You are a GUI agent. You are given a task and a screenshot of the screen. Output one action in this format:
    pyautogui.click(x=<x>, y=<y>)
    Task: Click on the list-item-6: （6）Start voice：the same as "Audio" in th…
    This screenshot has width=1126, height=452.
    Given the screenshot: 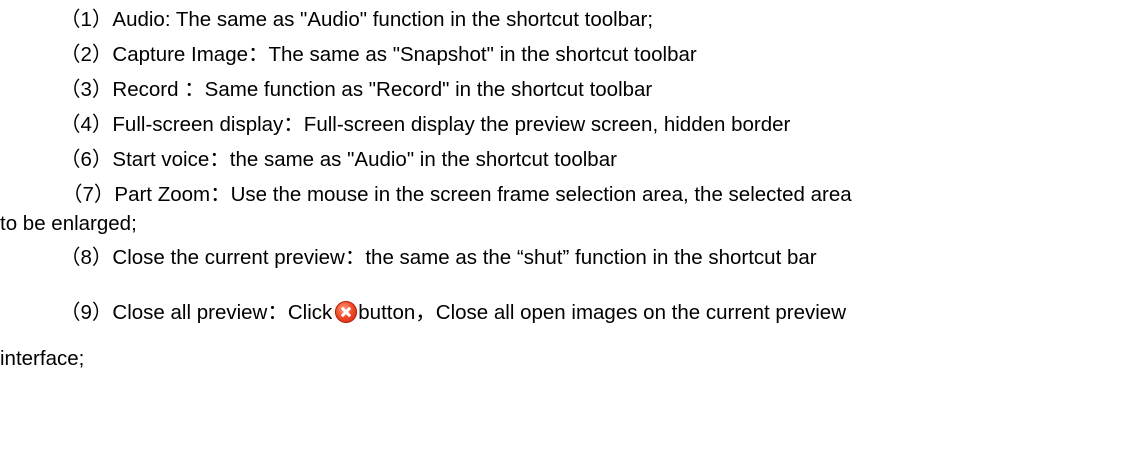 What is the action you would take?
    pyautogui.click(x=338, y=160)
    